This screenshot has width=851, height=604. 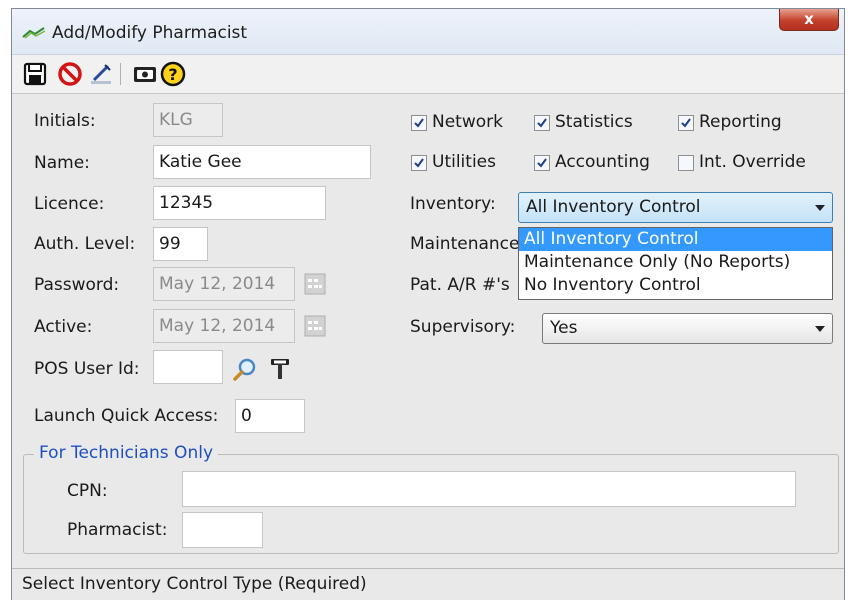 I want to click on pos-user-id-field, so click(x=188, y=367).